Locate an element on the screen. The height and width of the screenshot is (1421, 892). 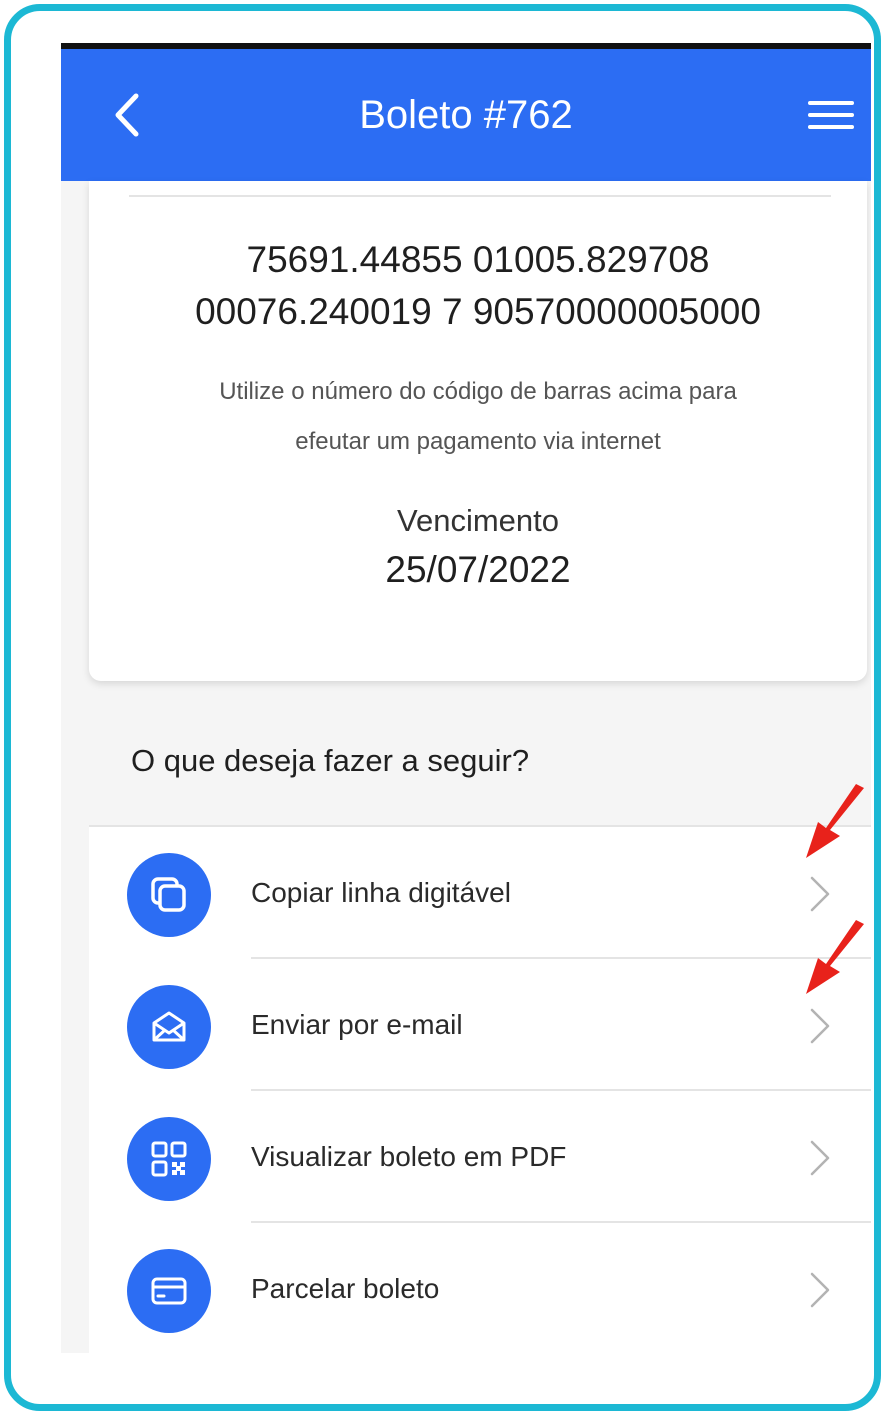
action-label: Copiar linha digitável is located at coordinates (381, 892).